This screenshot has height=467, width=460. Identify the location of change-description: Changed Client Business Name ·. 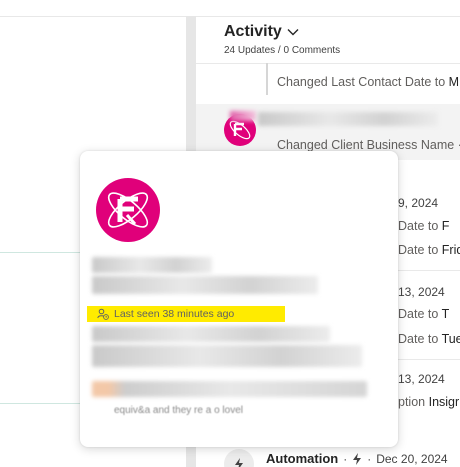
(368, 145).